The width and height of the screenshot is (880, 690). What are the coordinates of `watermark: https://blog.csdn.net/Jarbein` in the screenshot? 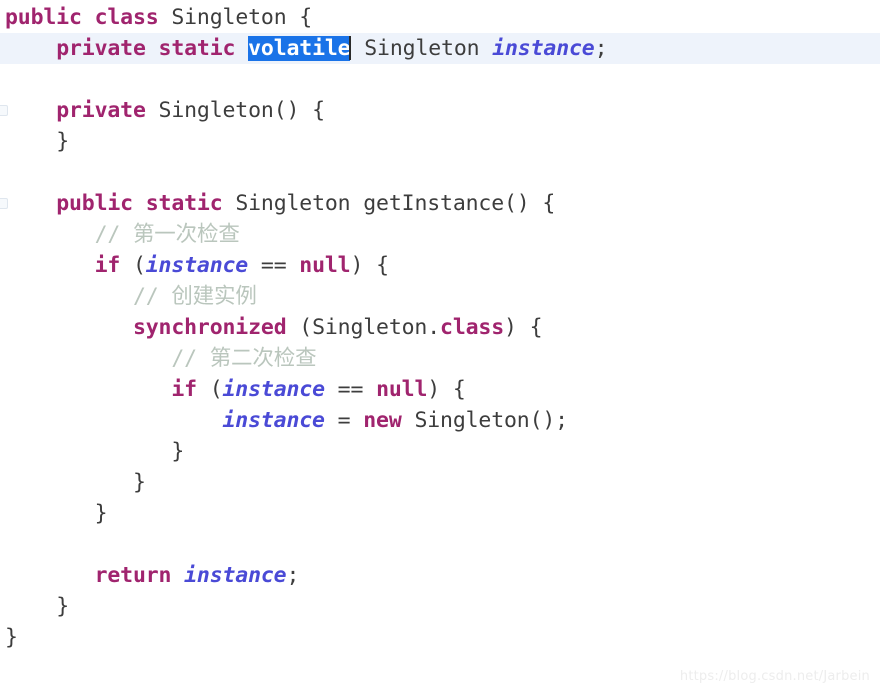 It's located at (774, 676).